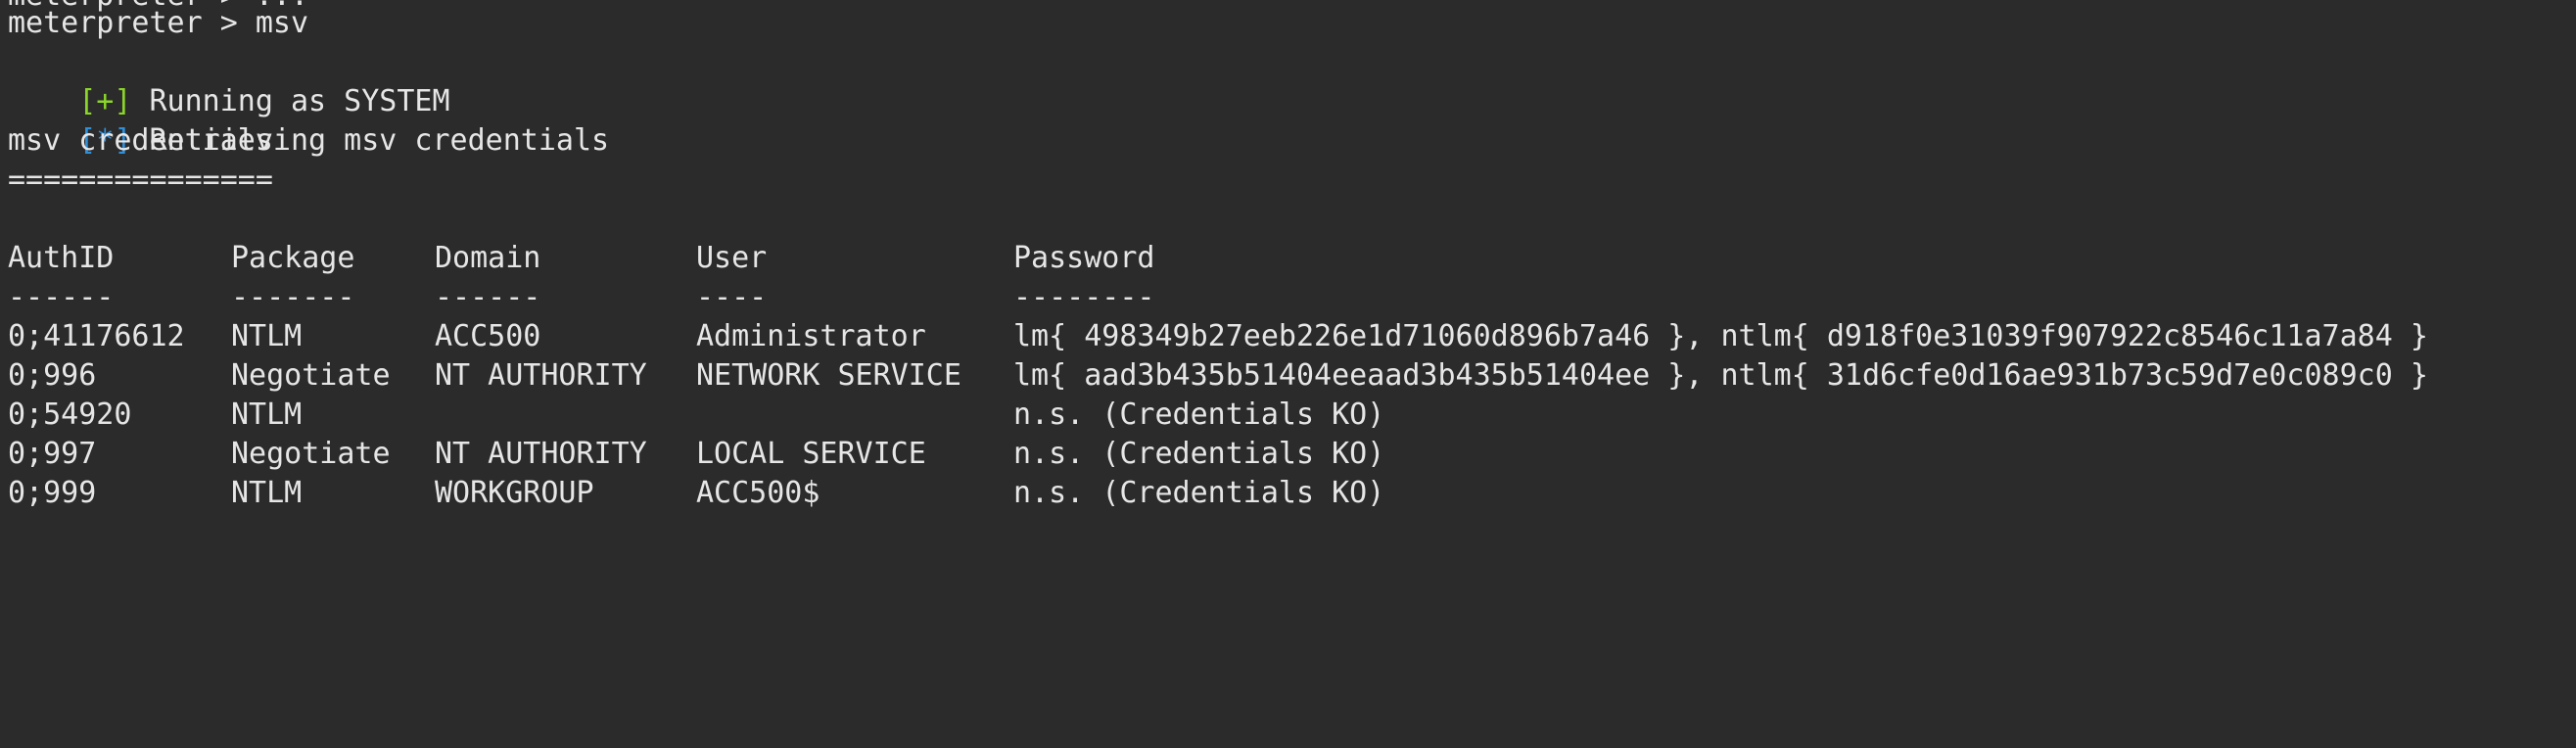 This screenshot has height=748, width=2576. What do you see at coordinates (758, 493) in the screenshot?
I see `row-user: ACC500$` at bounding box center [758, 493].